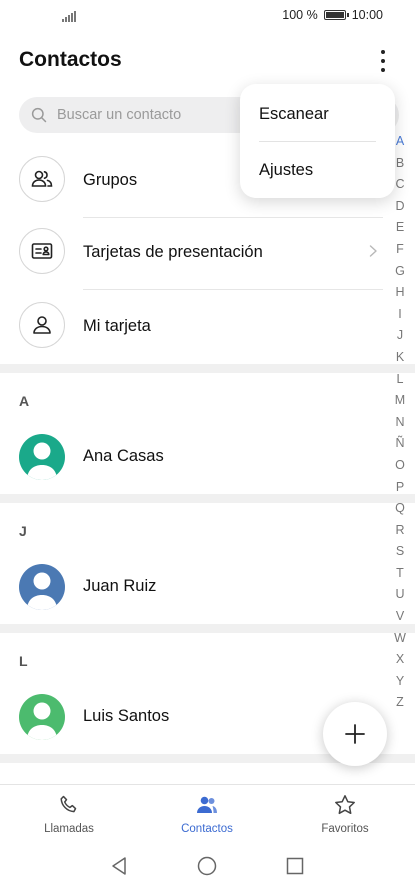  I want to click on tab-label: Favoritos, so click(345, 829).